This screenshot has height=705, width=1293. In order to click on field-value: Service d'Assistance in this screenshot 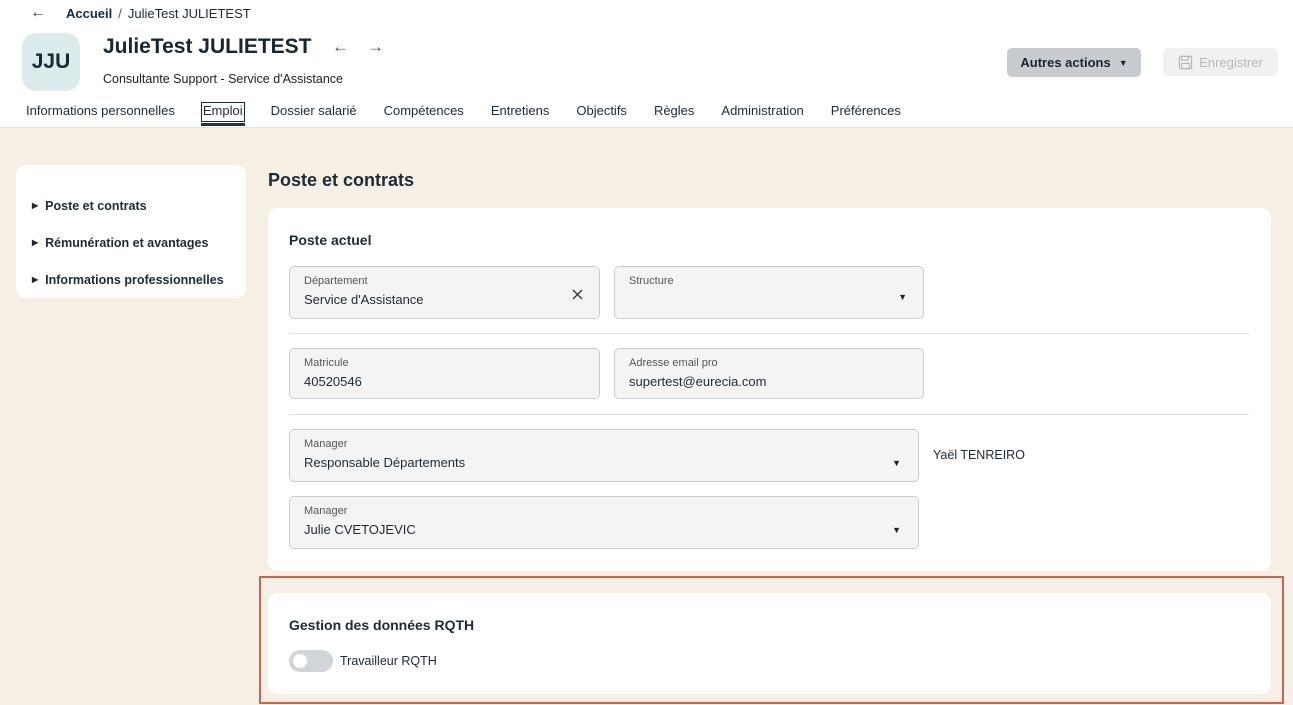, I will do `click(364, 299)`.